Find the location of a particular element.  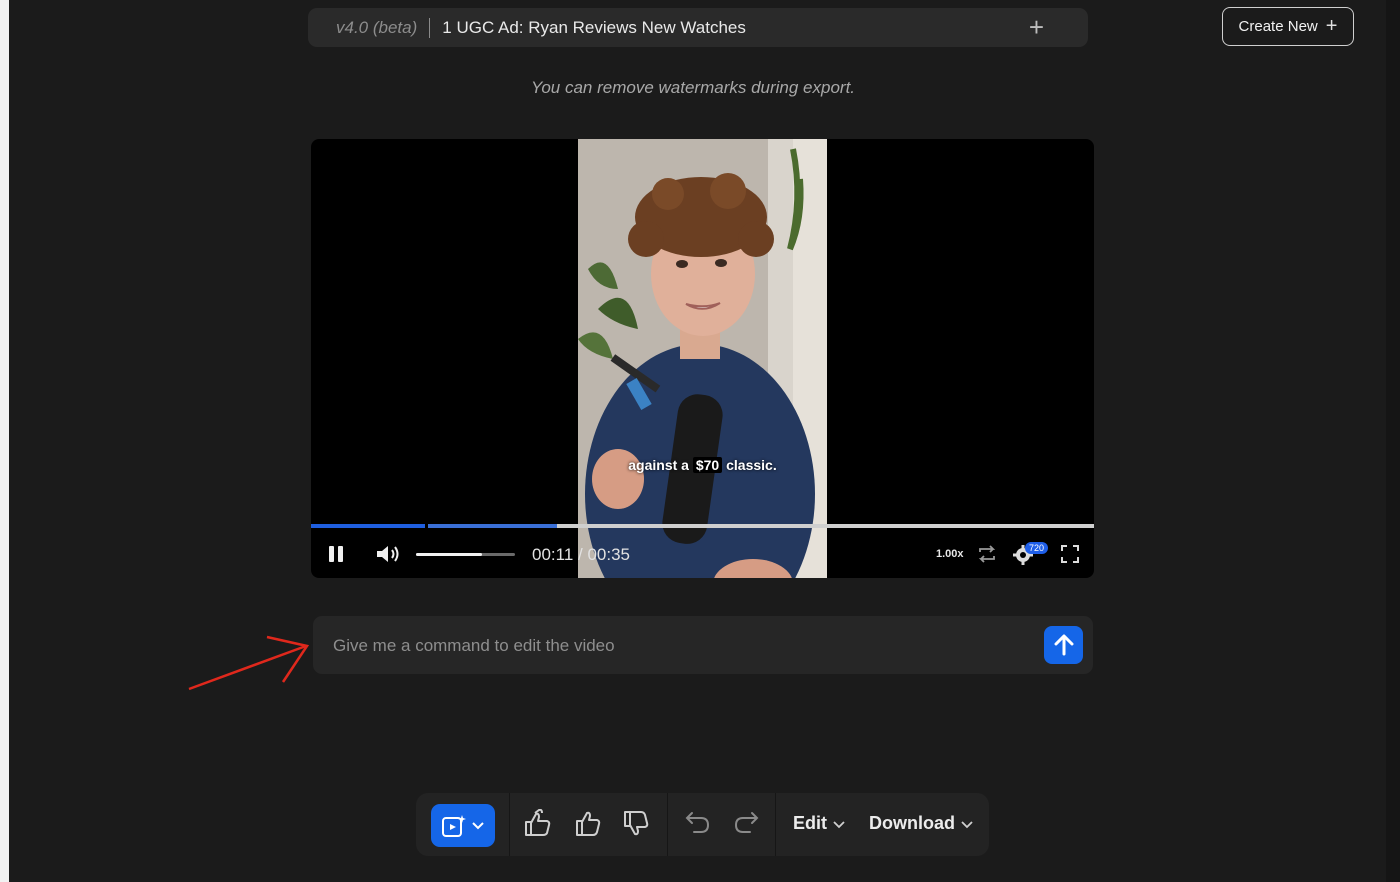

project-title: 1 UGC Ad: Ryan Reviews New Watches is located at coordinates (594, 28).